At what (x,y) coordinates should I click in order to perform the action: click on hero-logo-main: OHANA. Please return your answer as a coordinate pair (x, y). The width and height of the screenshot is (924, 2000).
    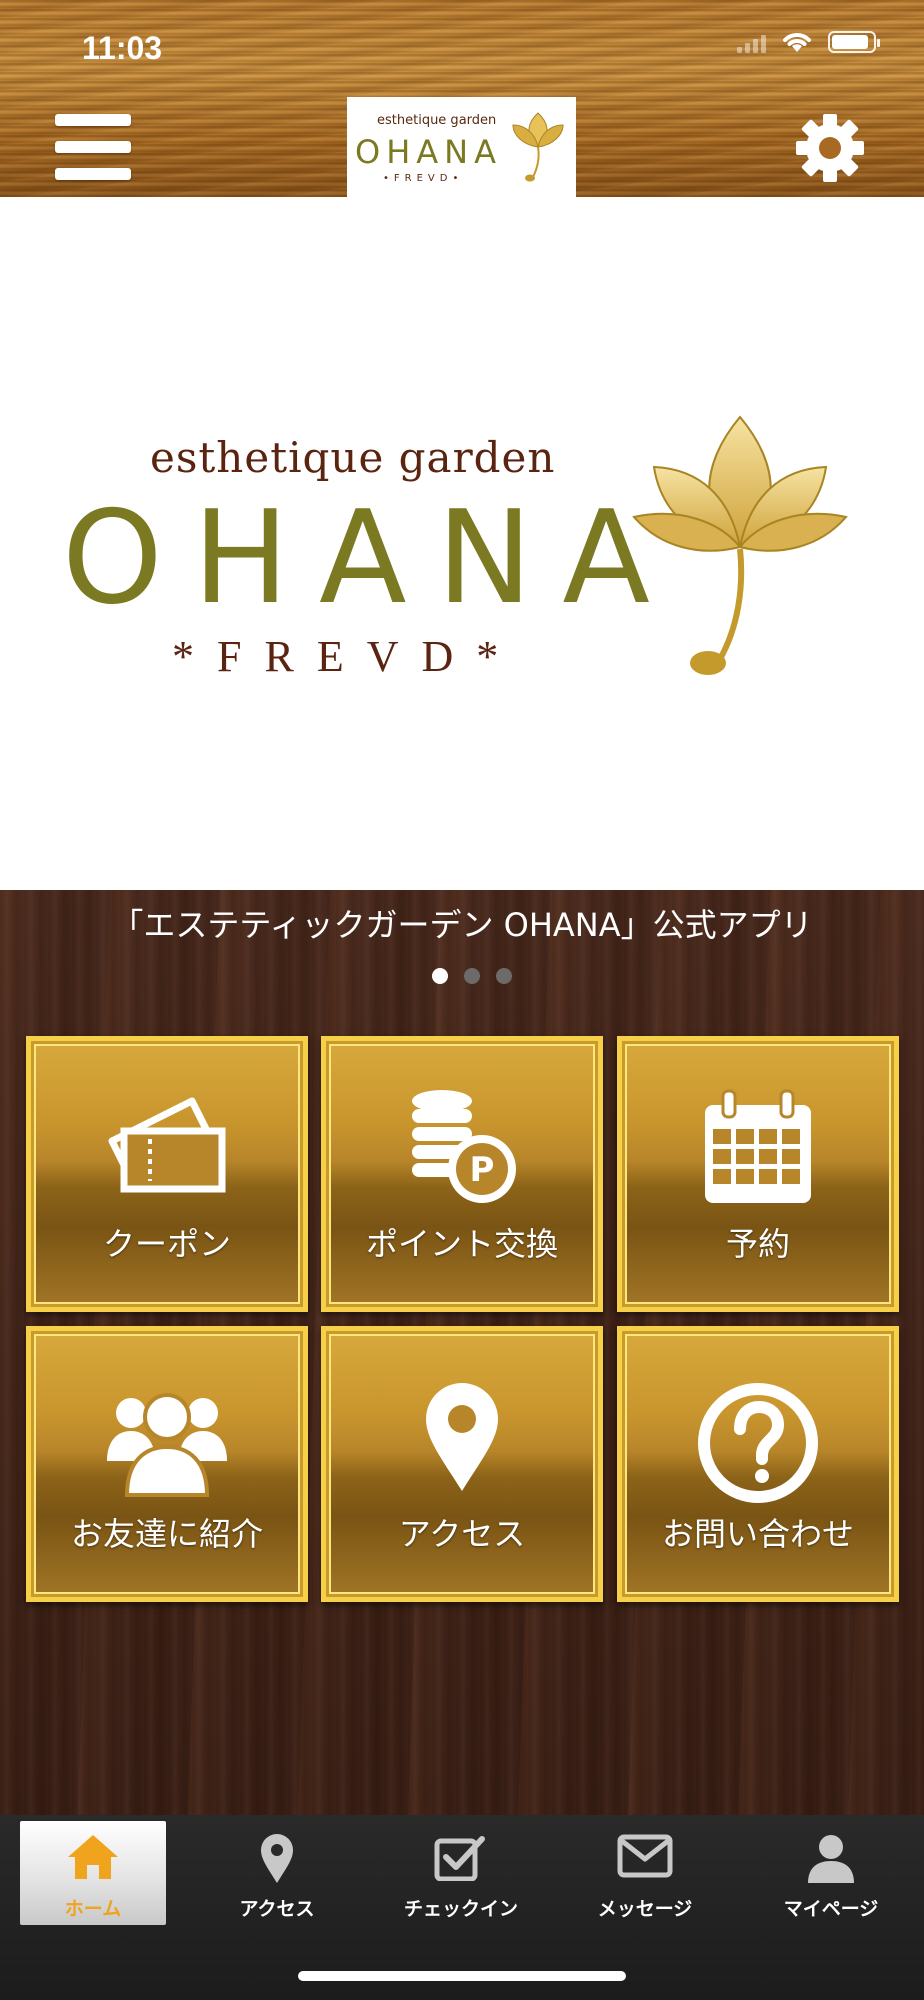
    Looking at the image, I should click on (371, 558).